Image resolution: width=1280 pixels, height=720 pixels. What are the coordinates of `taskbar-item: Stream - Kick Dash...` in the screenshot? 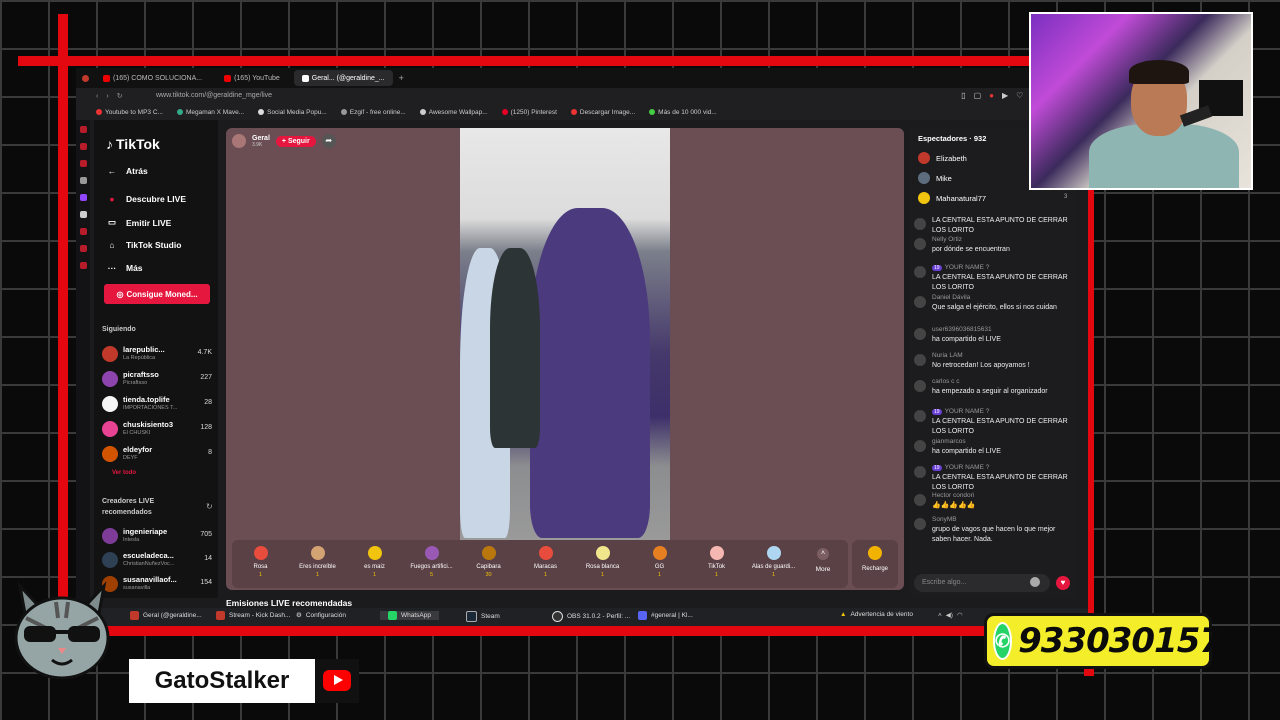 It's located at (253, 615).